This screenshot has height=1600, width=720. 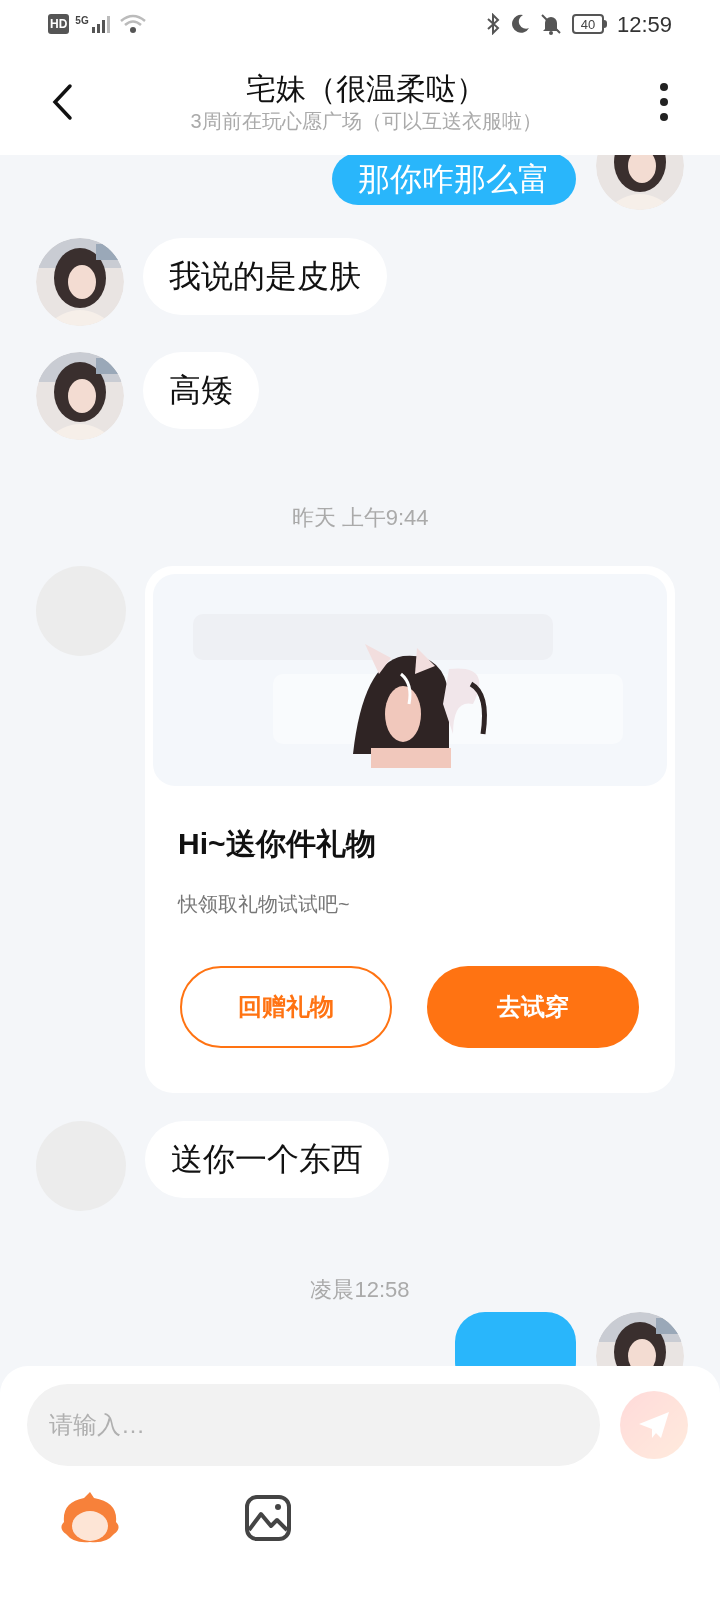 What do you see at coordinates (366, 121) in the screenshot?
I see `chat-subtitle: 3周前在玩心愿广场（可以互送衣服啦）` at bounding box center [366, 121].